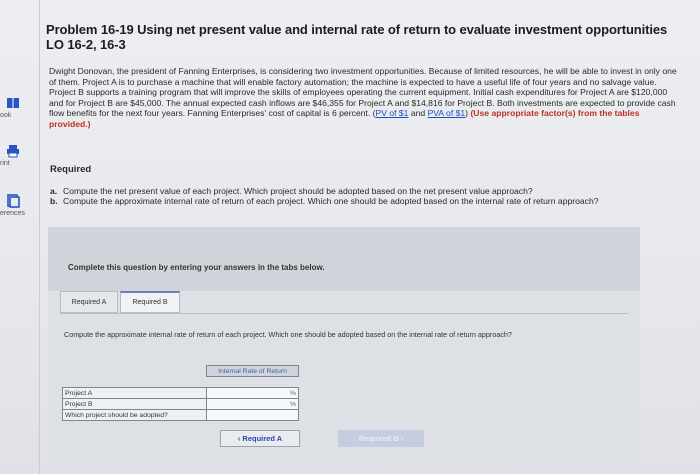  What do you see at coordinates (12, 213) in the screenshot?
I see `sidebar-item-label: erences` at bounding box center [12, 213].